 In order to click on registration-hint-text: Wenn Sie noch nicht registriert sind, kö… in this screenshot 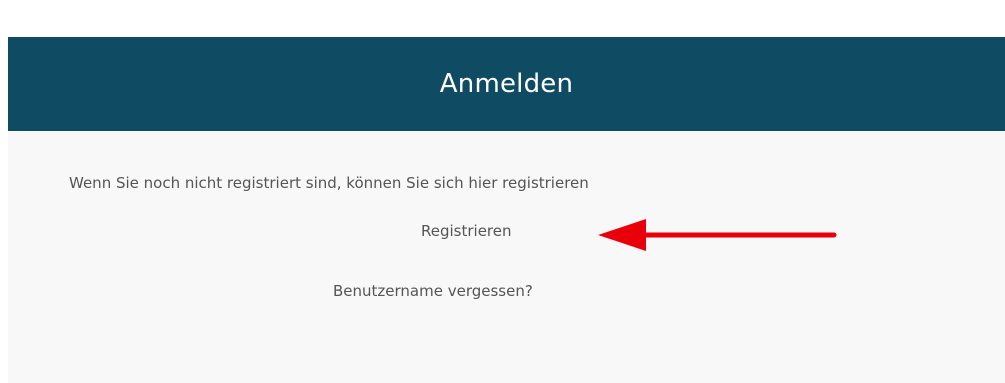, I will do `click(329, 183)`.